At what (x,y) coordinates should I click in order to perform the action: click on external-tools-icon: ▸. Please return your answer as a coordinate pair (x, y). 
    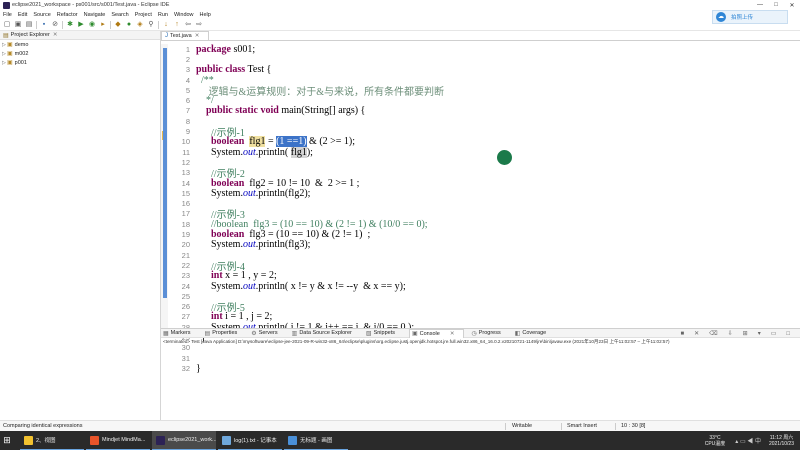
    Looking at the image, I should click on (103, 25).